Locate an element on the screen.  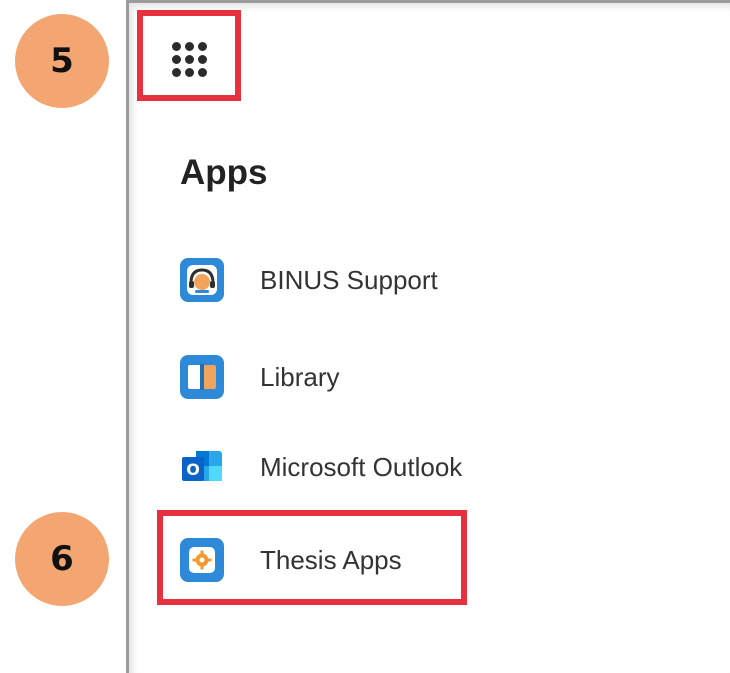
step-number: 6 is located at coordinates (62, 559).